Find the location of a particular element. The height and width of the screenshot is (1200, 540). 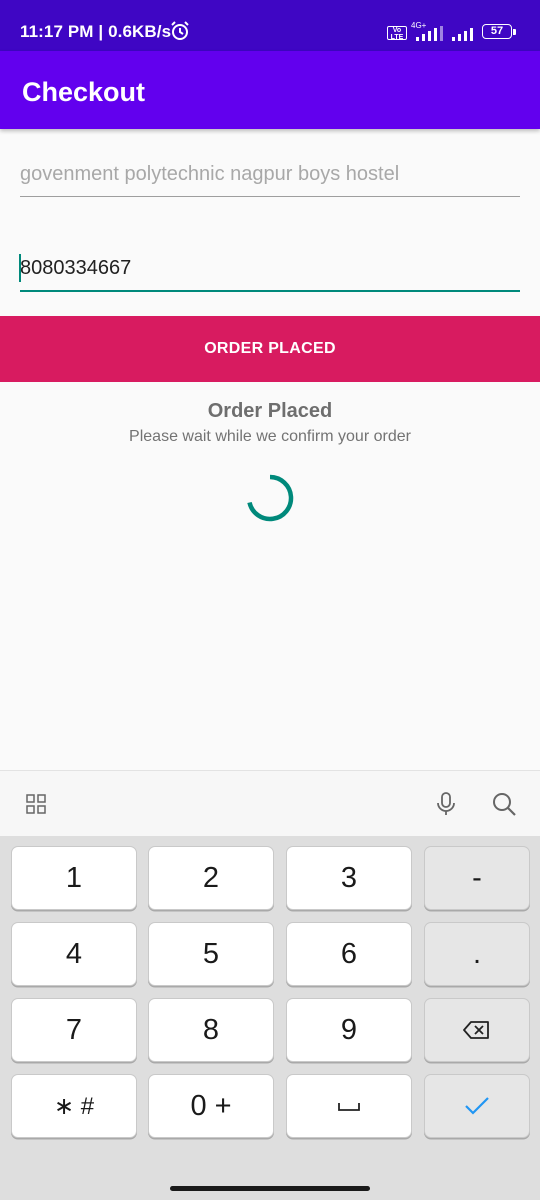

enter-key is located at coordinates (477, 1106).